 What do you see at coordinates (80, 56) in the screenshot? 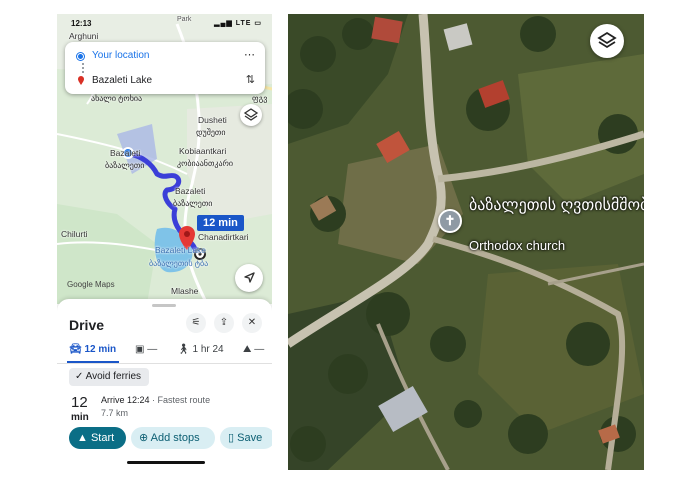
I see `origin-dot-icon` at bounding box center [80, 56].